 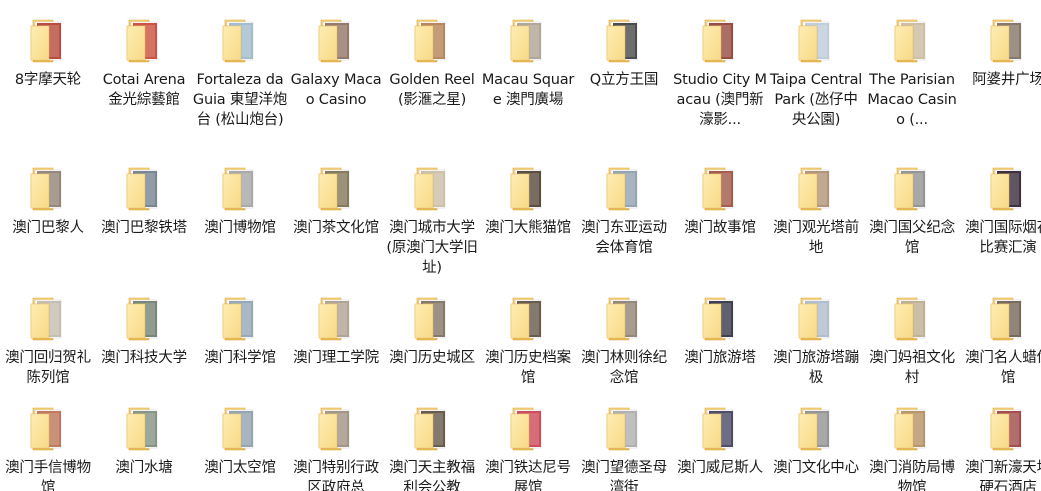 What do you see at coordinates (336, 475) in the screenshot?
I see `folder-name-label: 澳门特别行政区政府总` at bounding box center [336, 475].